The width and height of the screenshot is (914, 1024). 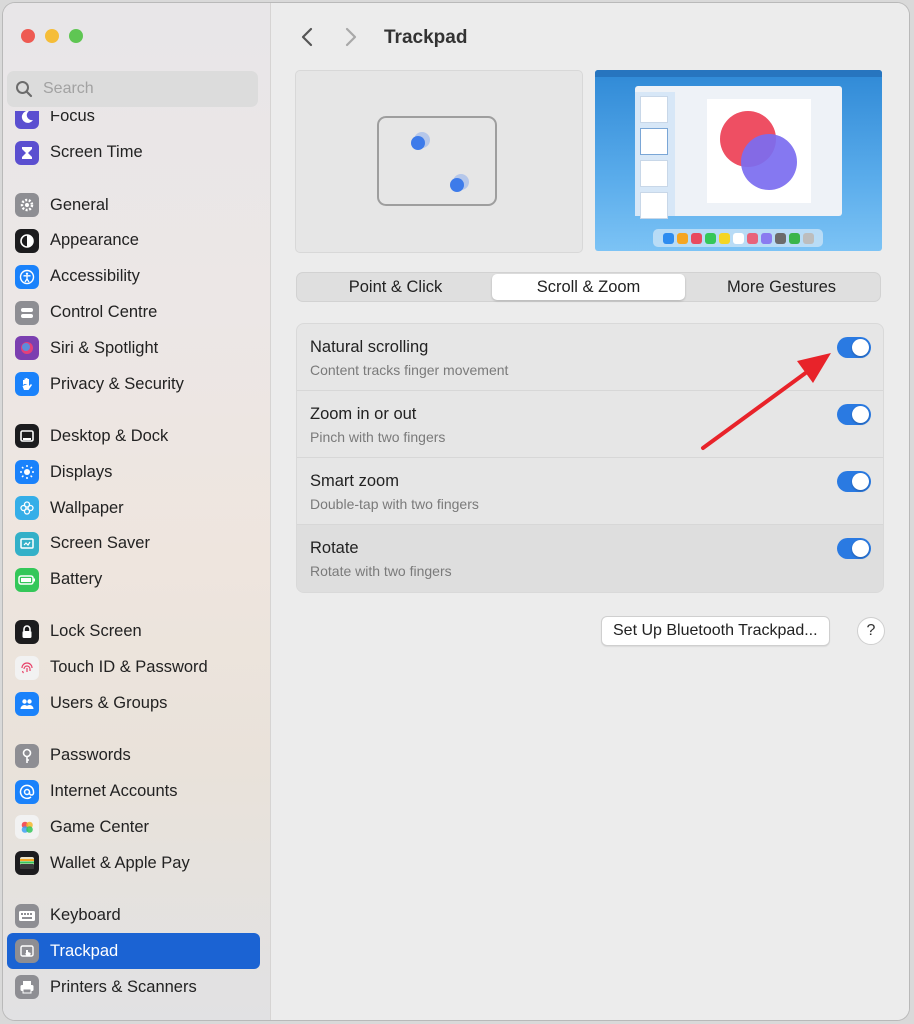 I want to click on tab-point-click: Point & Click, so click(x=395, y=287).